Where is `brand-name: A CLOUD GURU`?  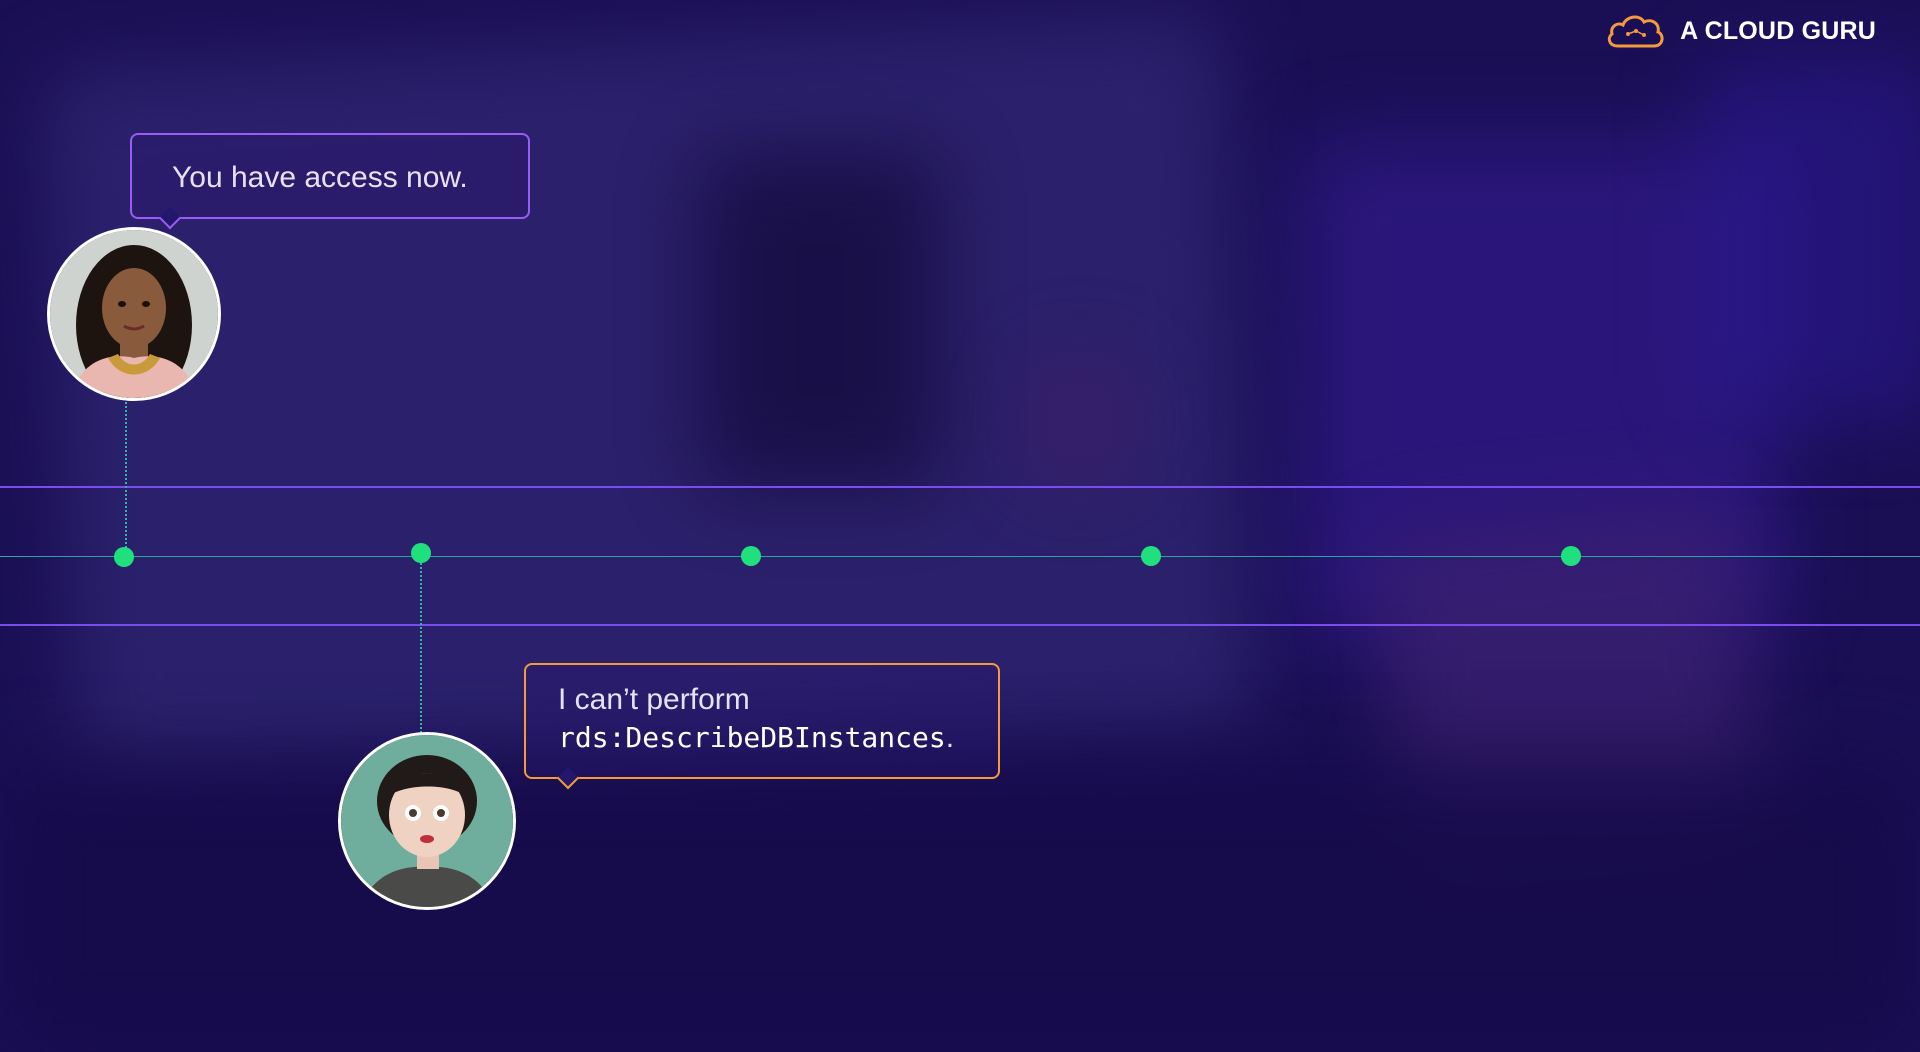 brand-name: A CLOUD GURU is located at coordinates (1778, 30).